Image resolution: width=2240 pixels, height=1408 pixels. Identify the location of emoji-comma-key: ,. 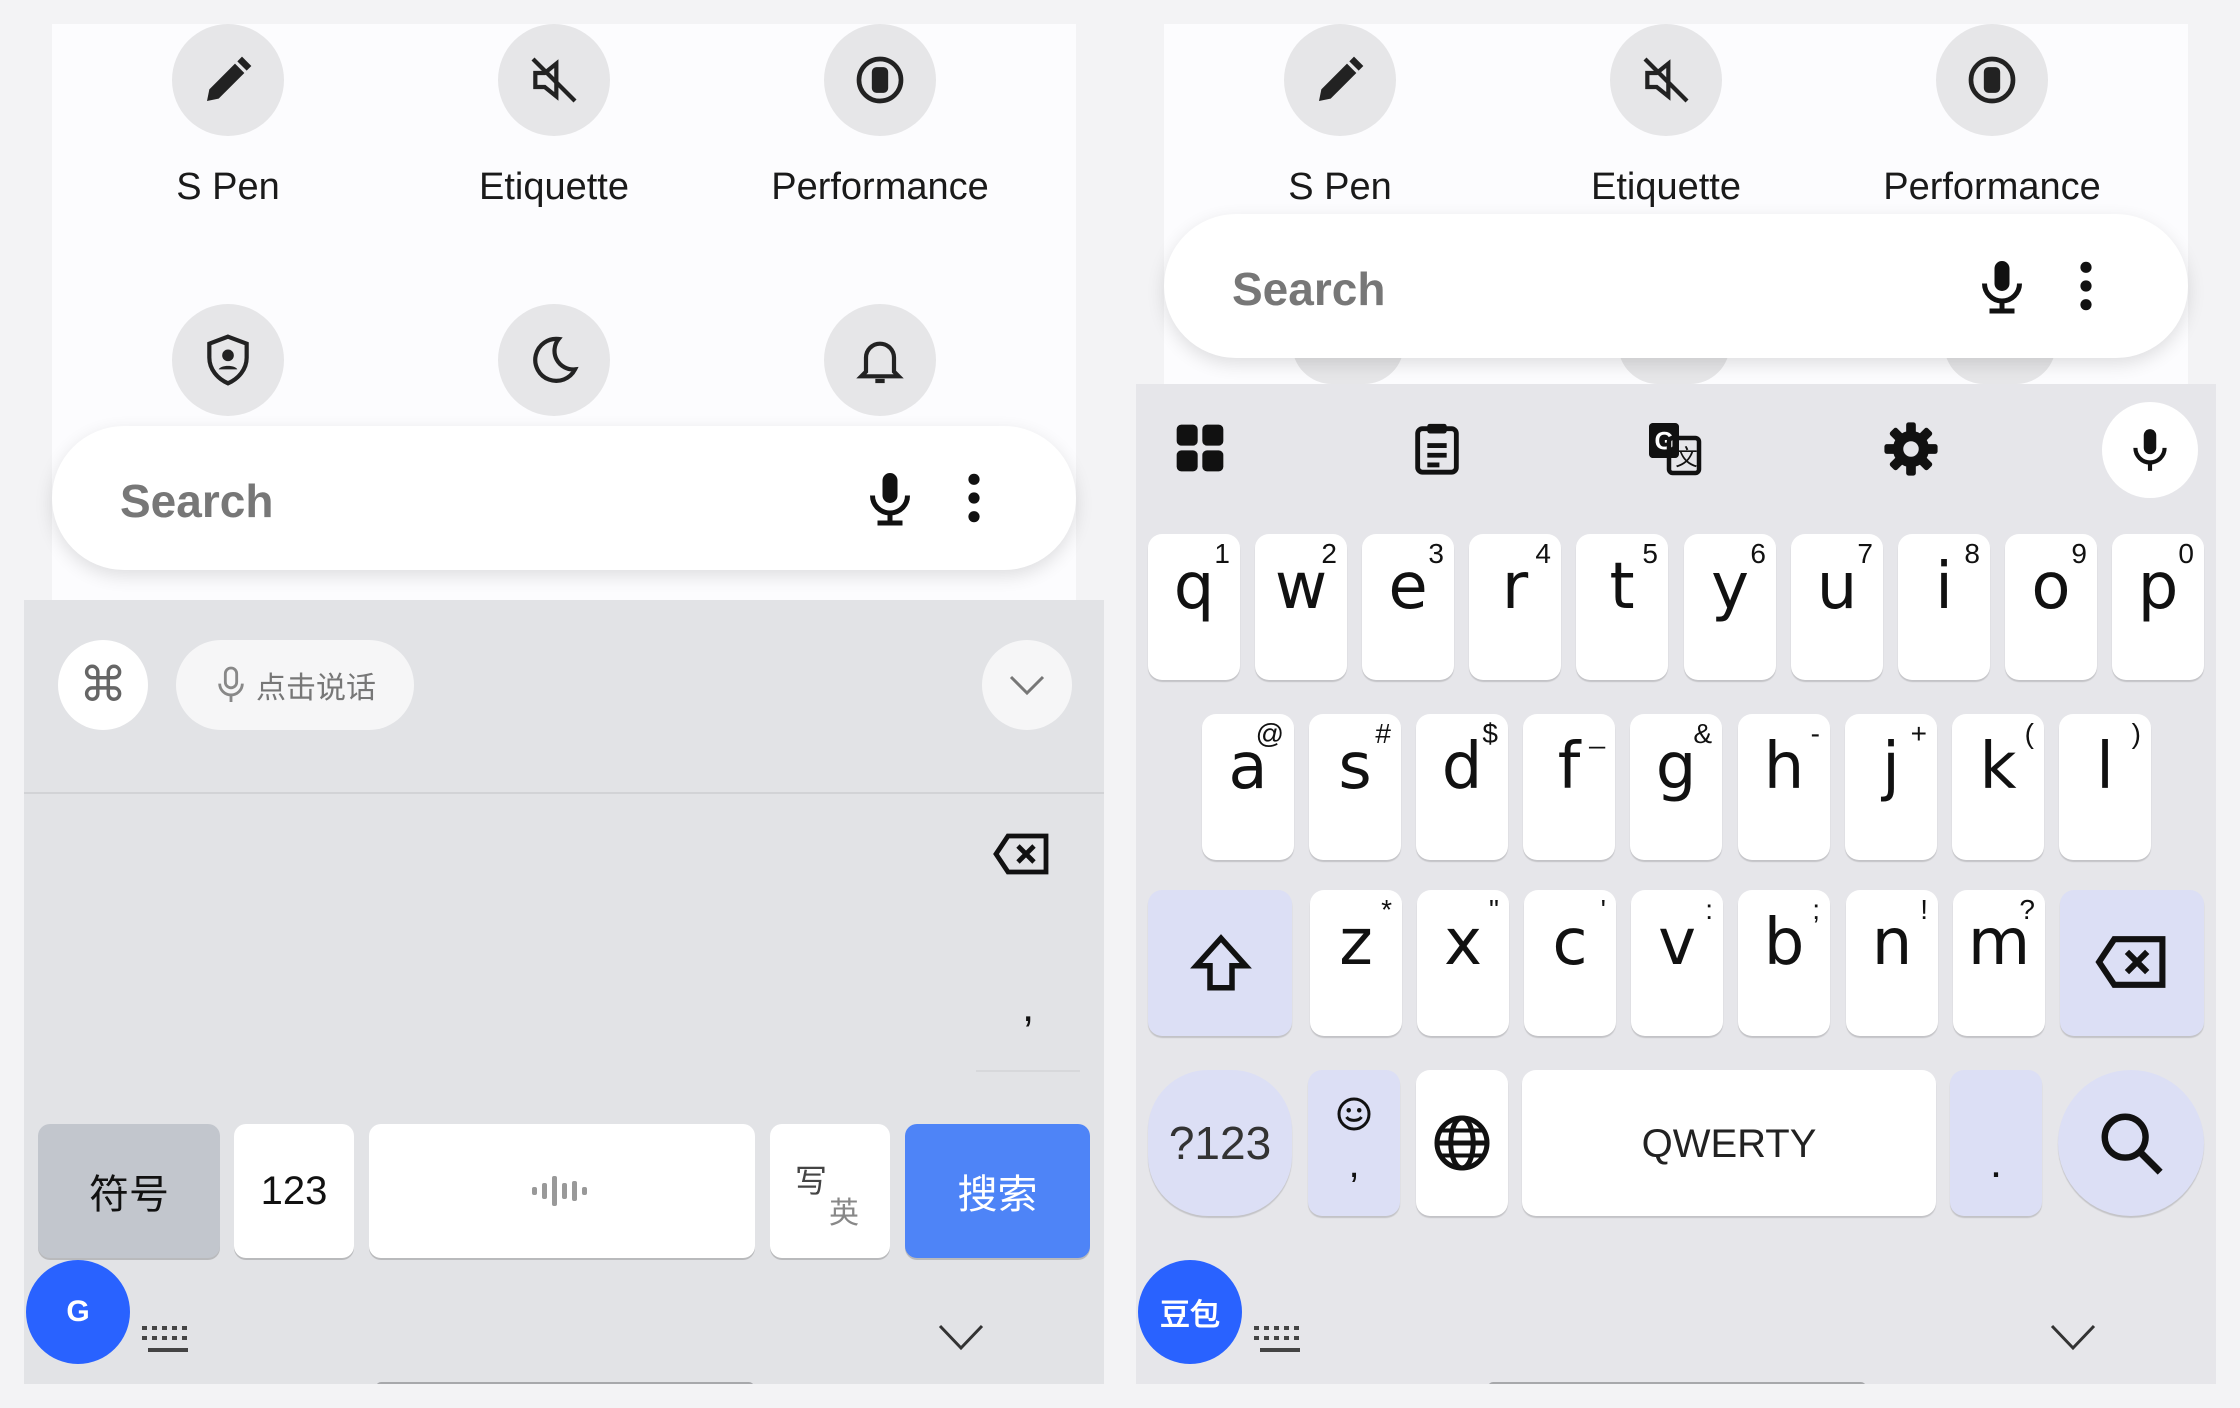
(1354, 1143).